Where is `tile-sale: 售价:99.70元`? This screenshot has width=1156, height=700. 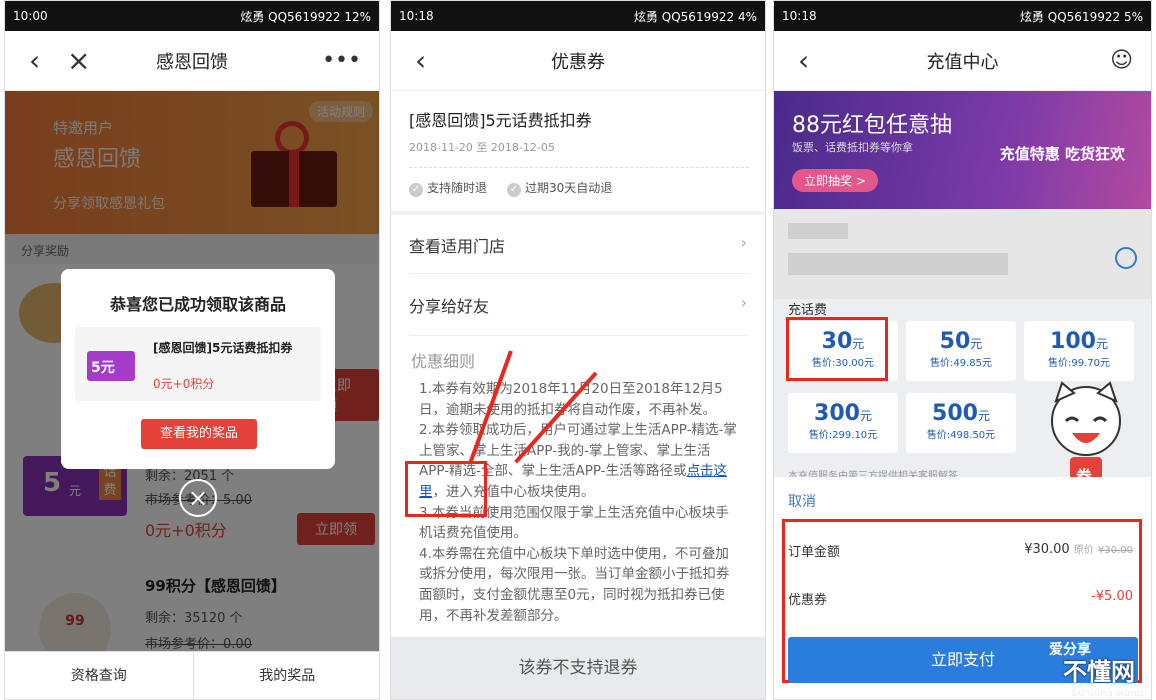
tile-sale: 售价:99.70元 is located at coordinates (1079, 363).